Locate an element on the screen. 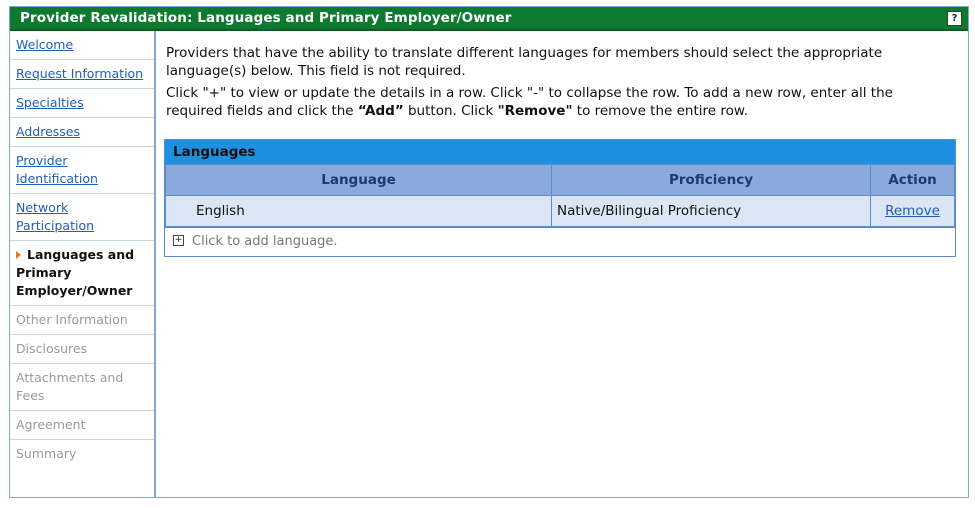 The image size is (975, 508). sidebar-link-welcome: Welcome is located at coordinates (44, 44).